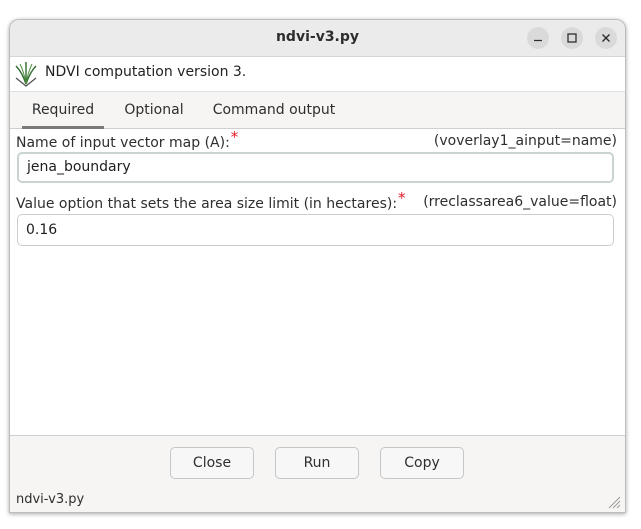 The height and width of the screenshot is (529, 641). I want to click on input-map-param-hint: (voverlay1_ainput=name), so click(525, 141).